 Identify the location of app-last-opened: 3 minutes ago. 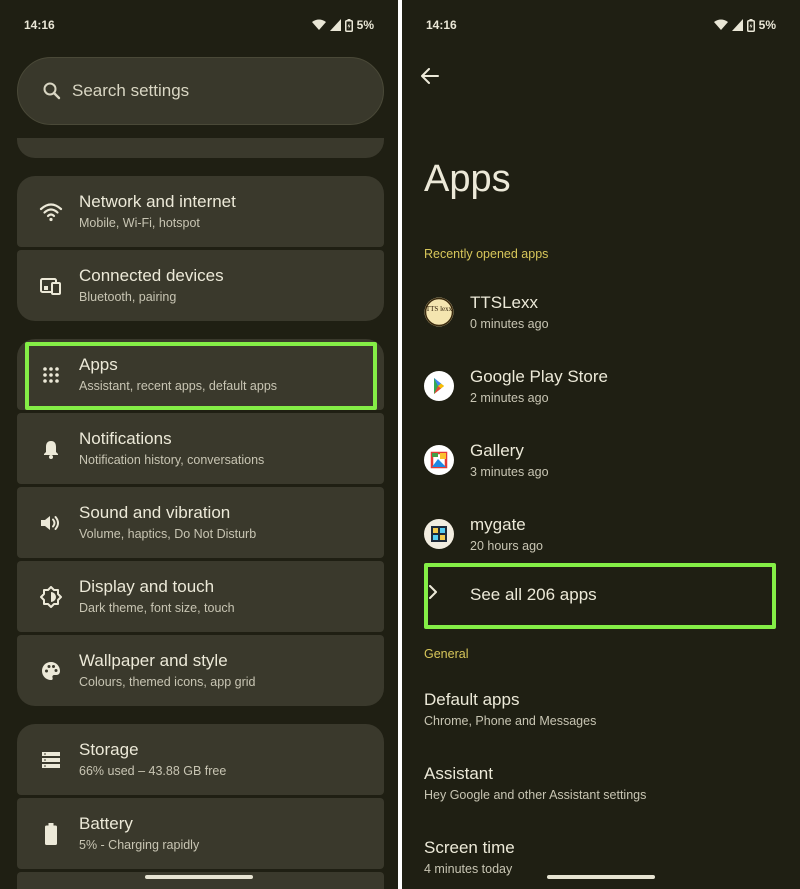
(509, 472).